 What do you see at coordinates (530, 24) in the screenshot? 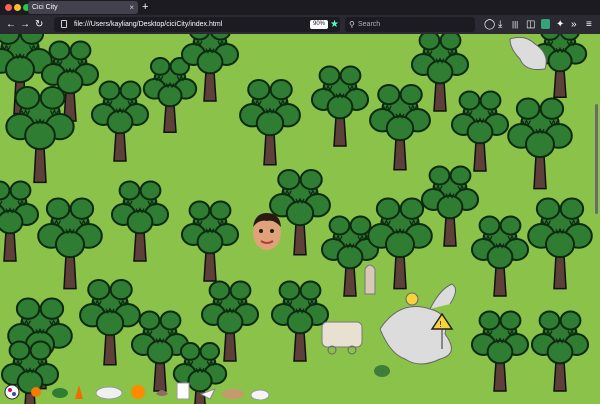
I see `sidebar-icon: ◫` at bounding box center [530, 24].